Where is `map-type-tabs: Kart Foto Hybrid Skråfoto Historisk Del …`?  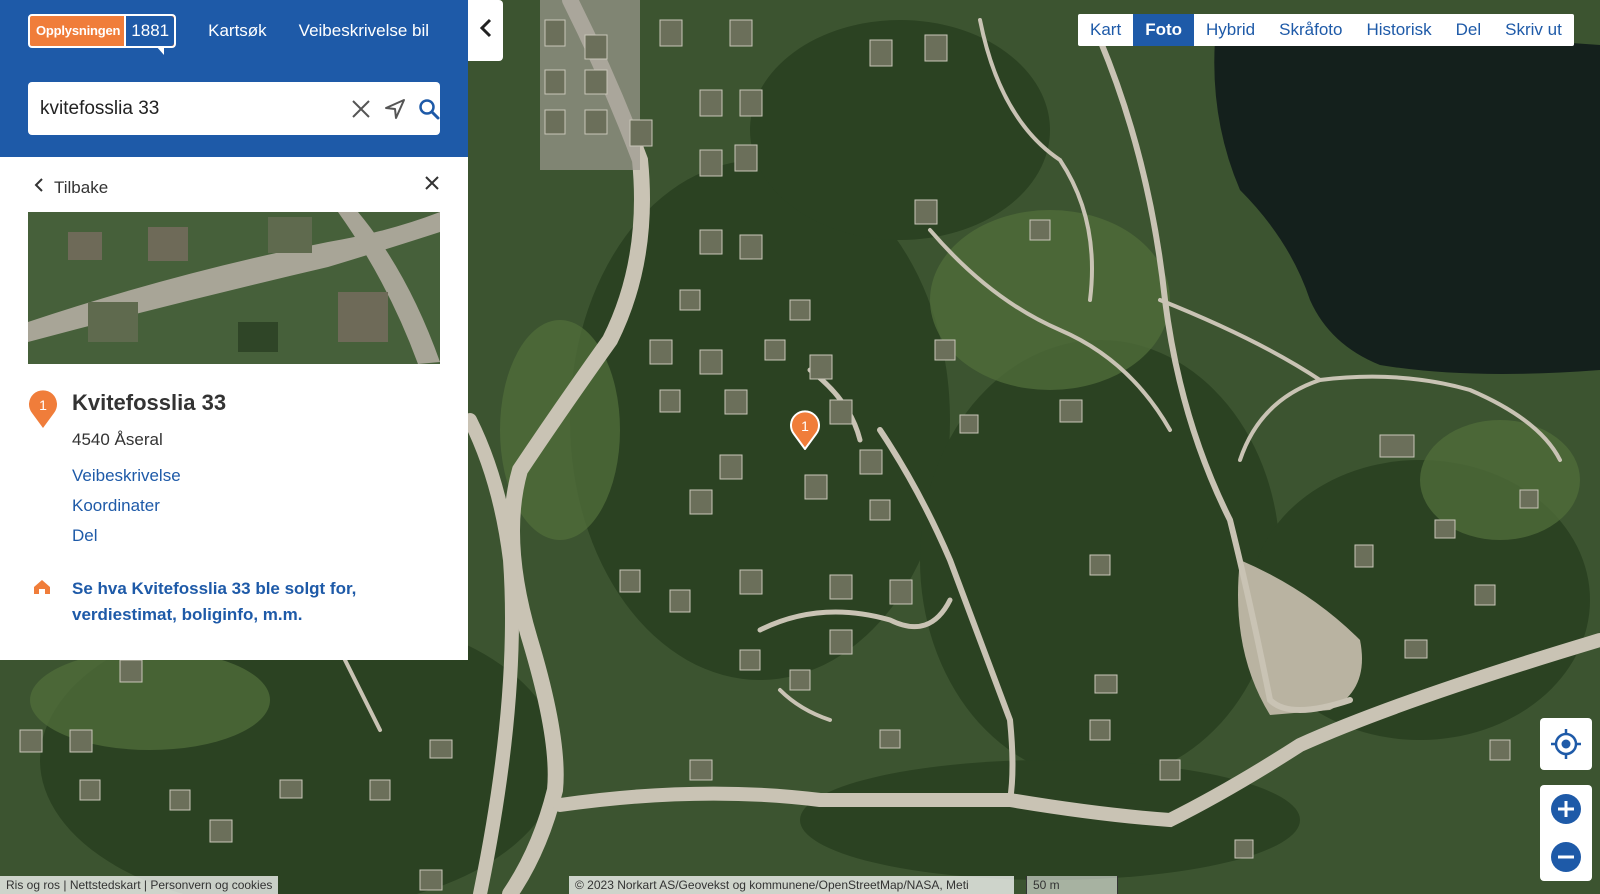 map-type-tabs: Kart Foto Hybrid Skråfoto Historisk Del … is located at coordinates (1326, 30).